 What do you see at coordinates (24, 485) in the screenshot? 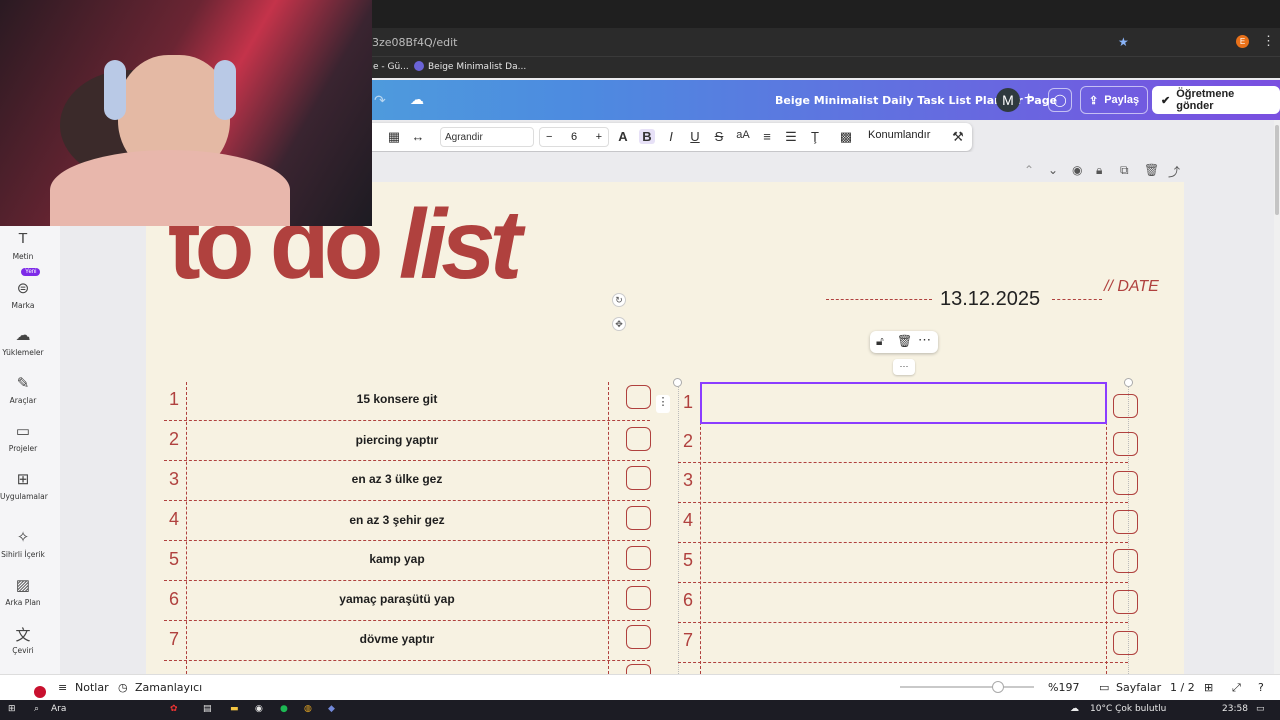
I see `sidebar-item-apps: ⊞ Uygulamalar` at bounding box center [24, 485].